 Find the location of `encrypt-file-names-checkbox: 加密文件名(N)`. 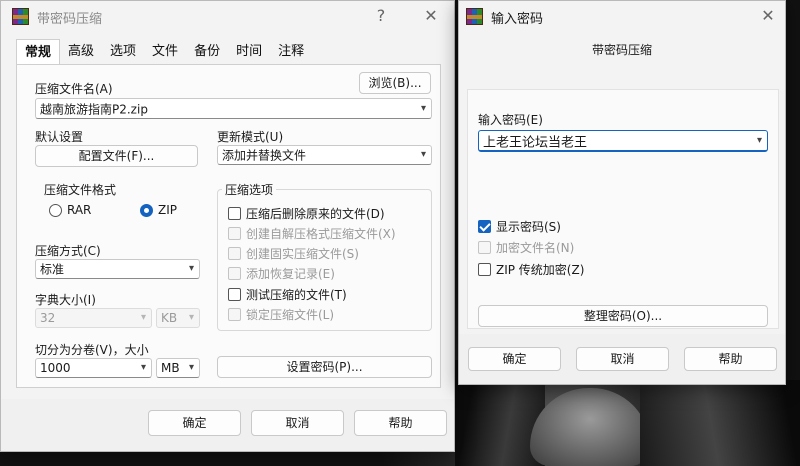

encrypt-file-names-checkbox: 加密文件名(N) is located at coordinates (526, 247).